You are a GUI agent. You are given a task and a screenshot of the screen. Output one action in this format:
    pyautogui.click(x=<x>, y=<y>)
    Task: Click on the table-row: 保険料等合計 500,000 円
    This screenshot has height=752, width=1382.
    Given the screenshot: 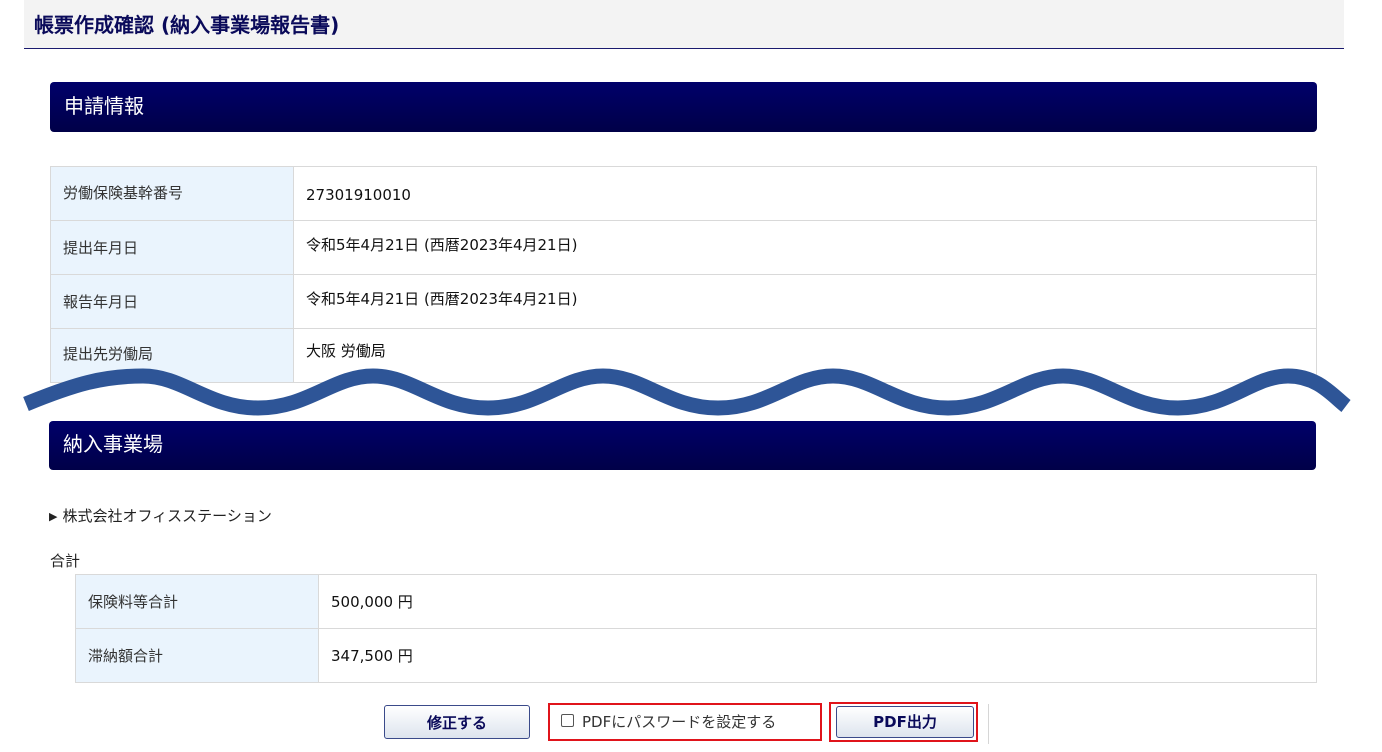 What is the action you would take?
    pyautogui.click(x=696, y=601)
    